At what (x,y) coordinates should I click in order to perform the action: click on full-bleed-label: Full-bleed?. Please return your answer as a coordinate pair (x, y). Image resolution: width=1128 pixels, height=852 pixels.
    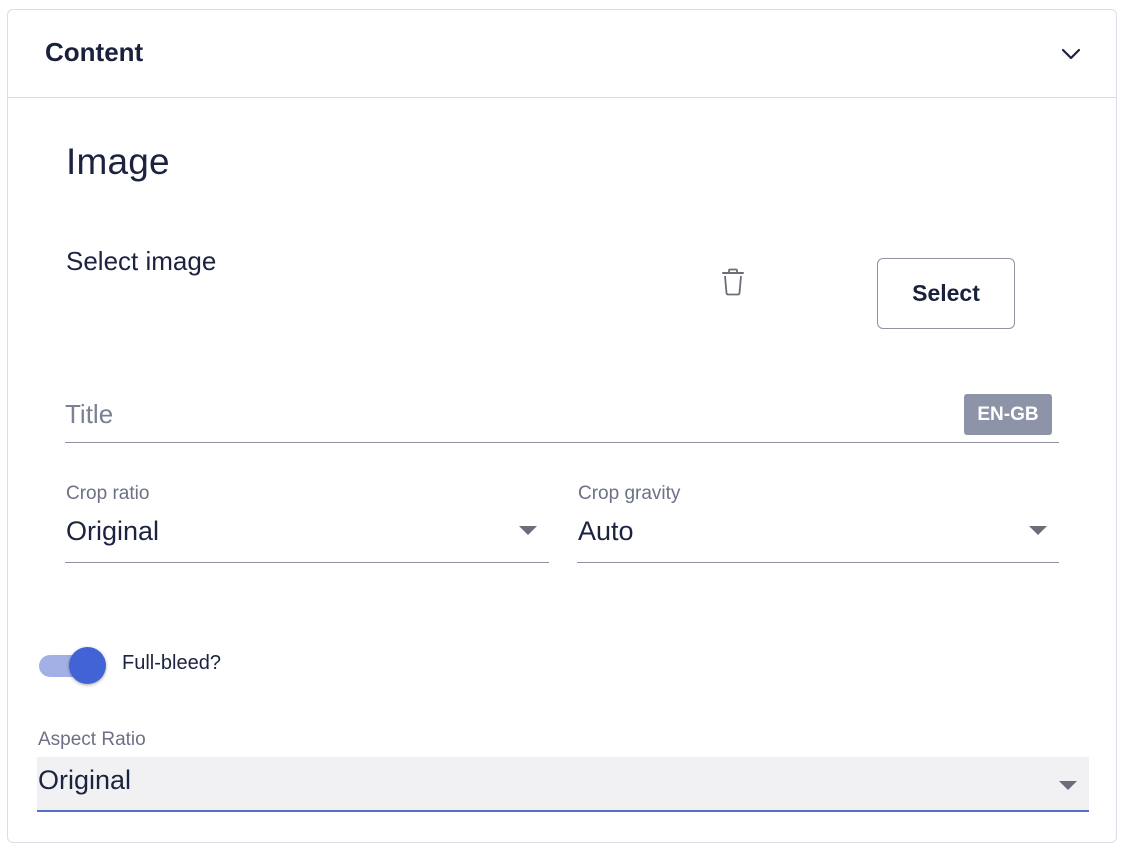
    Looking at the image, I should click on (171, 663).